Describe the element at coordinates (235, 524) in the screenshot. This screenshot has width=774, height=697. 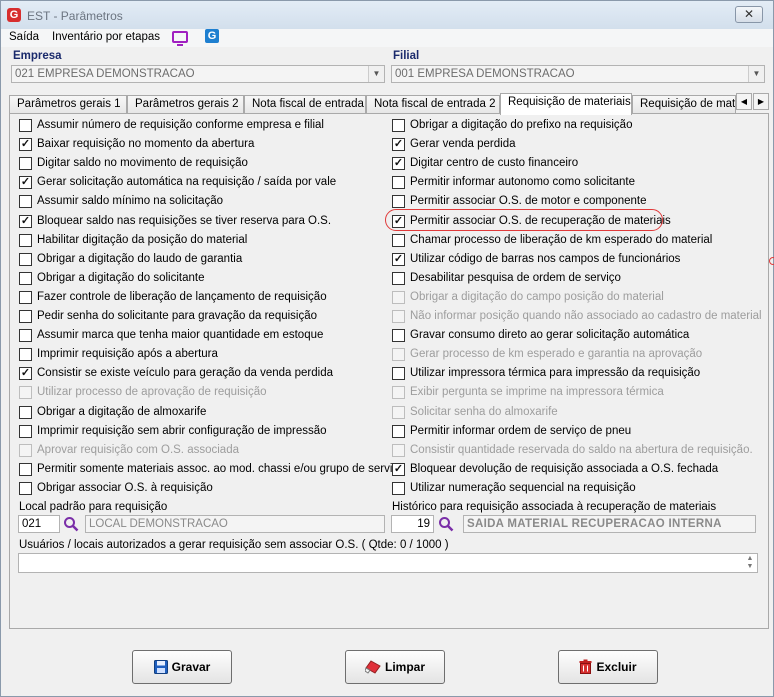
I see `local-name-field: LOCAL DEMONSTRACAO` at that location.